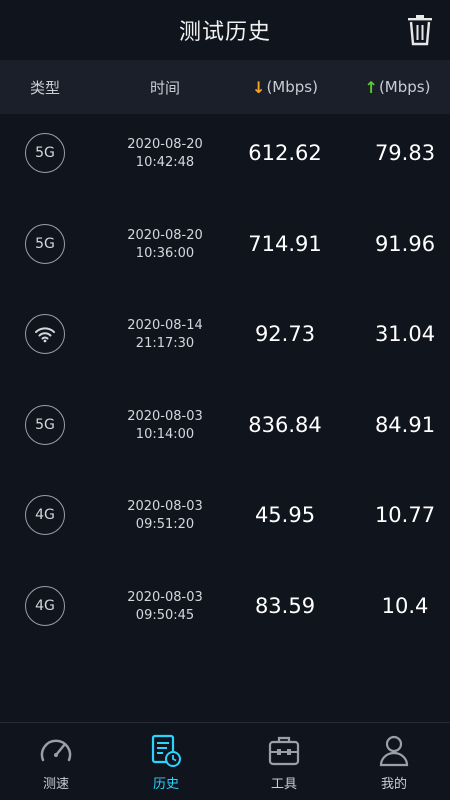 This screenshot has width=450, height=800. I want to click on upload-unit: (Mbps), so click(404, 87).